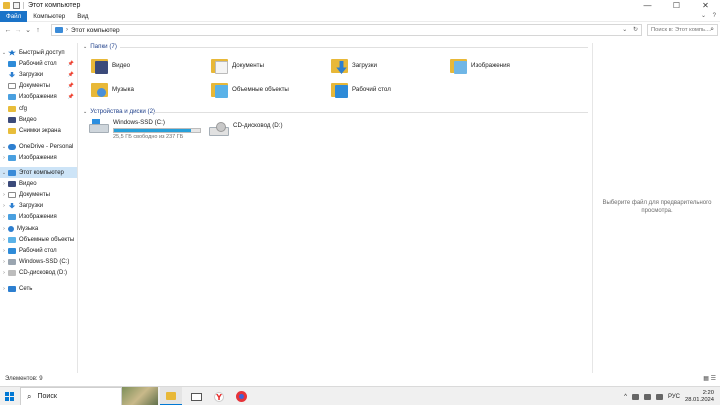 This screenshot has height=405, width=720. I want to click on recent-locations-button: ⌄, so click(28, 30).